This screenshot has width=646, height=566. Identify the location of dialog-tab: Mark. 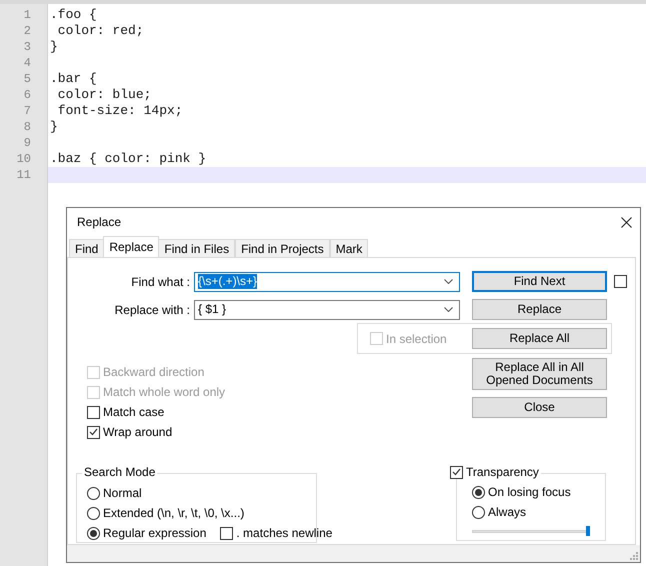
(349, 248).